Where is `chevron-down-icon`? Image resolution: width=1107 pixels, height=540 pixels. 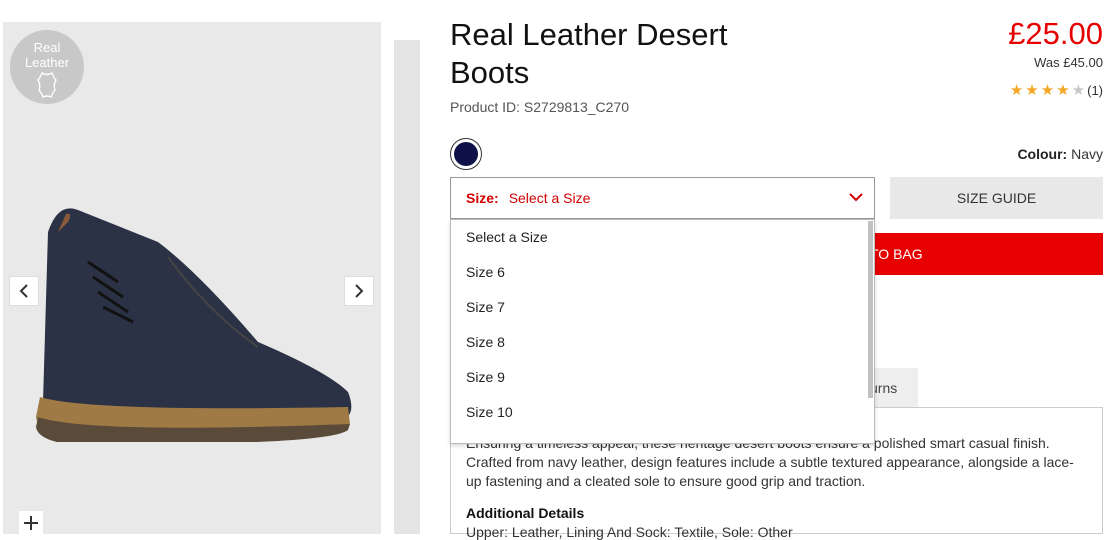
chevron-down-icon is located at coordinates (856, 197).